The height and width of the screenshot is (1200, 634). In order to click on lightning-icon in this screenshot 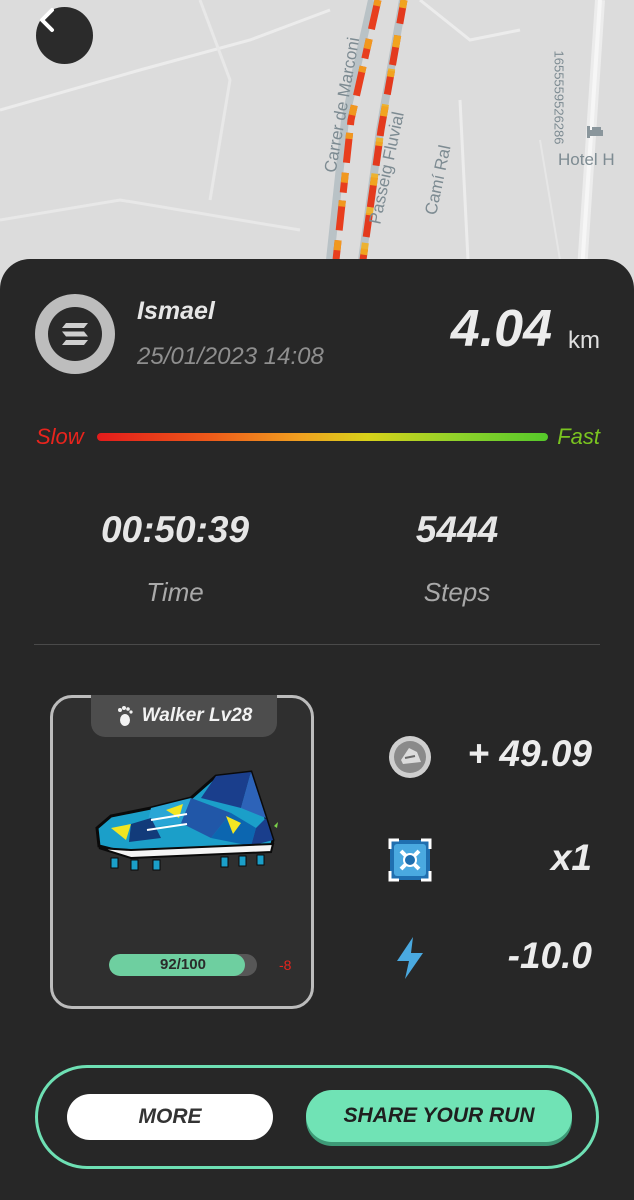, I will do `click(410, 958)`.